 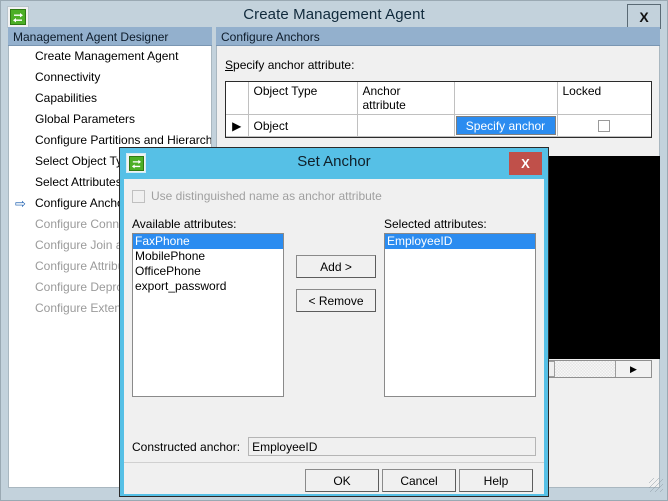 I want to click on sidebar-item-label: Create Management Agent, so click(x=107, y=56).